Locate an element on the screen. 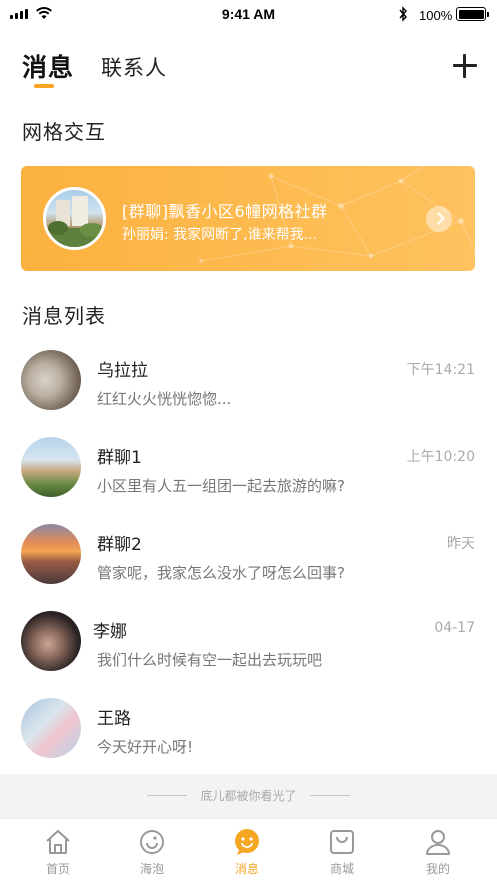 This screenshot has width=497, height=883. tab-label: 首页 is located at coordinates (57, 869).